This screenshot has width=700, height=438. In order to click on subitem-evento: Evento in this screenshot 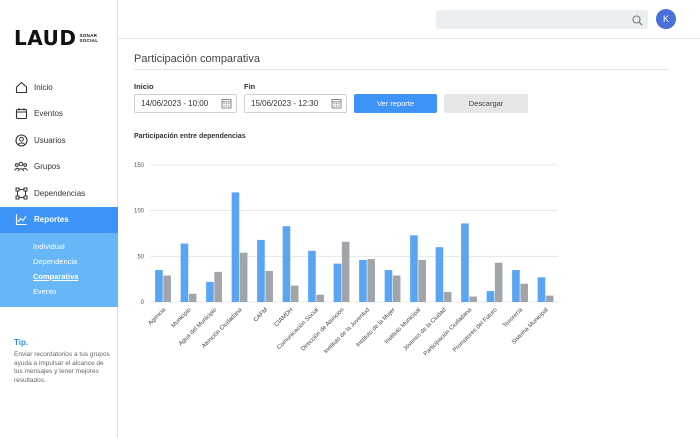, I will do `click(59, 291)`.